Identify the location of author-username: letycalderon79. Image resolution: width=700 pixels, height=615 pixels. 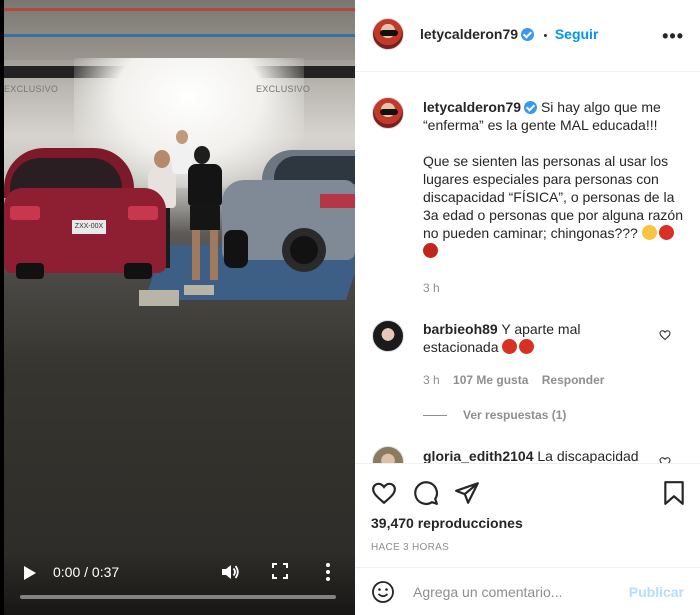
(469, 34).